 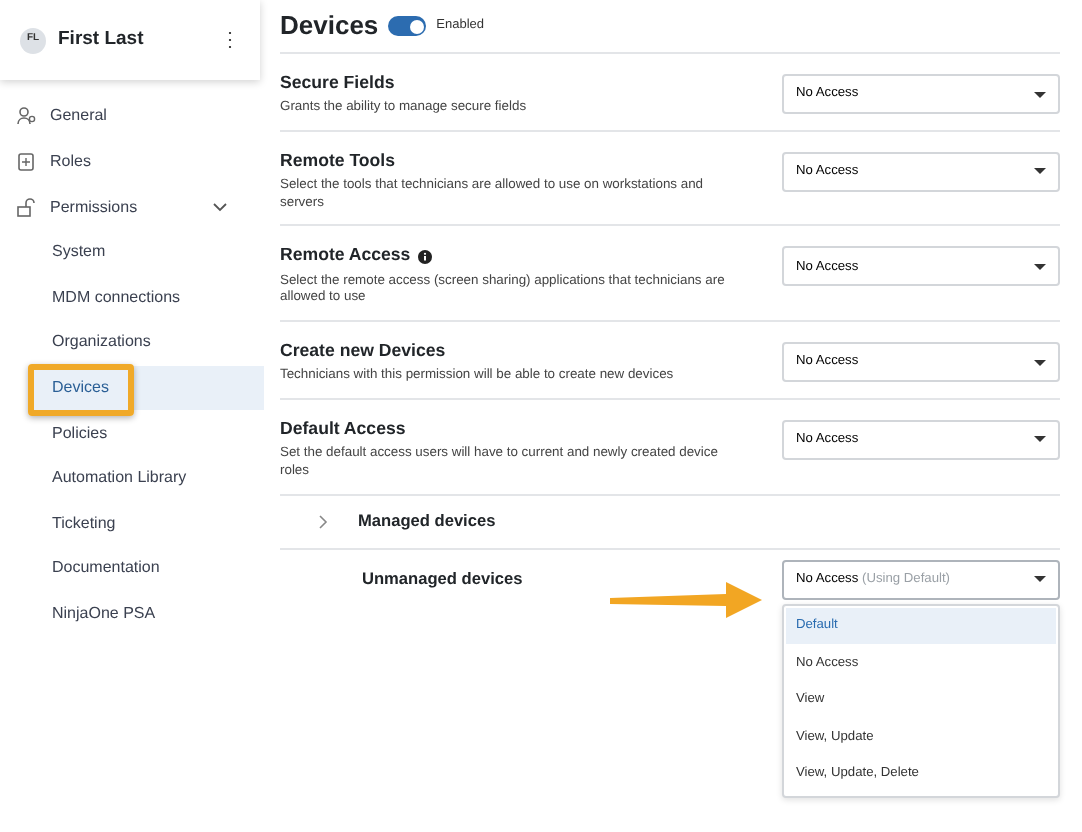 I want to click on toggle-switch, so click(x=407, y=26).